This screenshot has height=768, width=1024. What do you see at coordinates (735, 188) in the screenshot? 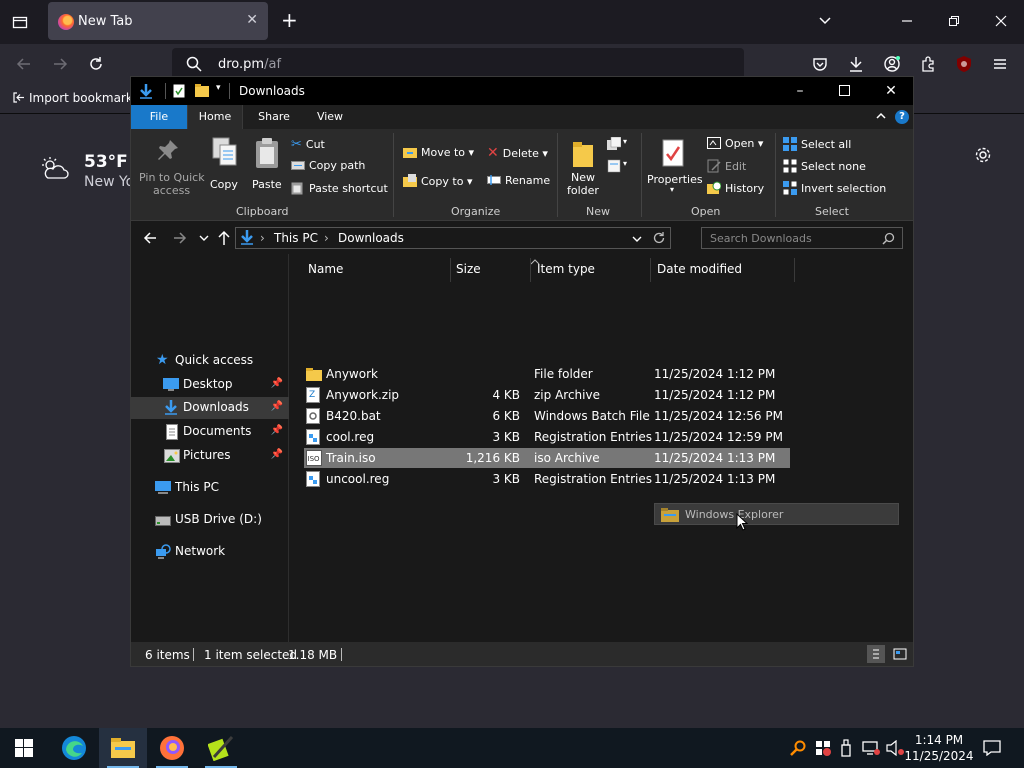
I see `history-button: History` at bounding box center [735, 188].